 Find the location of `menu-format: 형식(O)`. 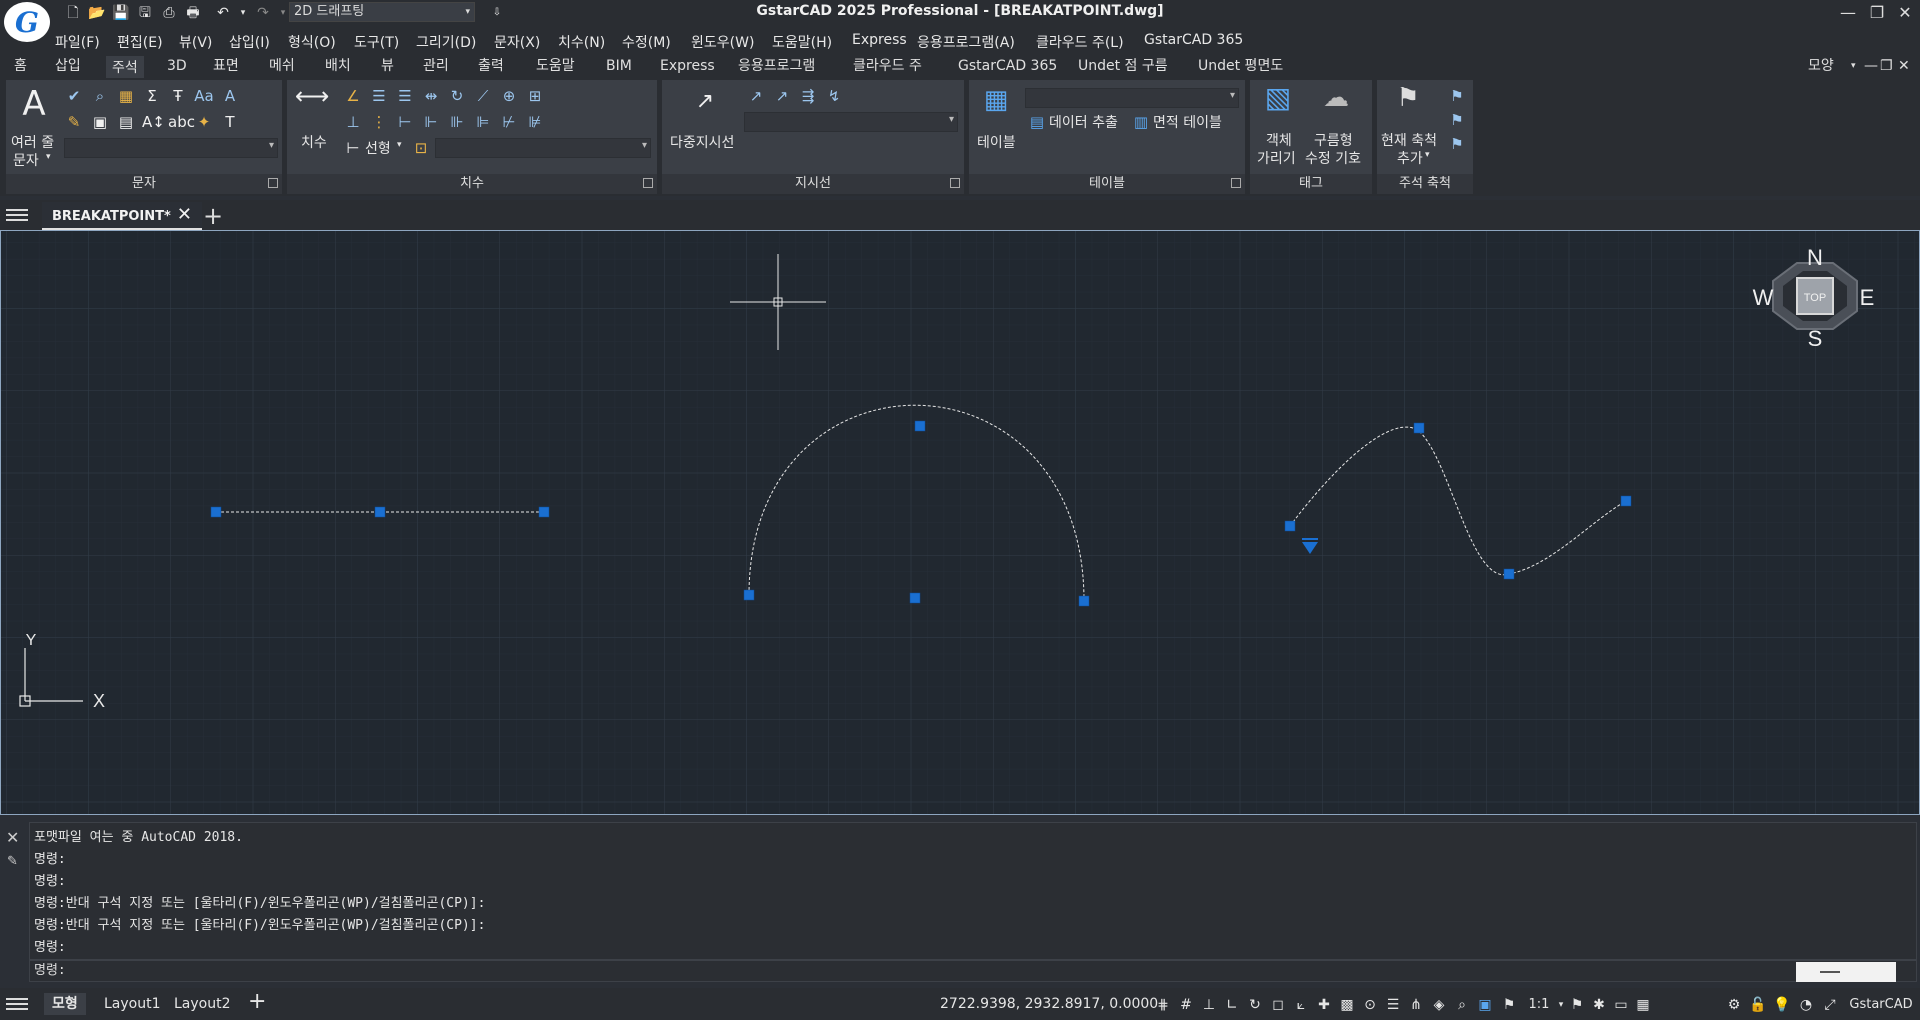

menu-format: 형식(O) is located at coordinates (312, 42).